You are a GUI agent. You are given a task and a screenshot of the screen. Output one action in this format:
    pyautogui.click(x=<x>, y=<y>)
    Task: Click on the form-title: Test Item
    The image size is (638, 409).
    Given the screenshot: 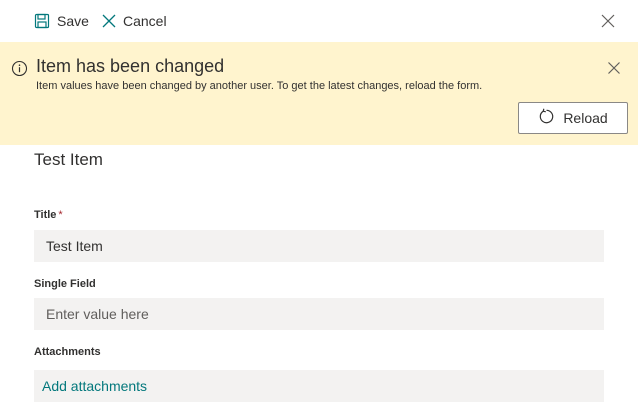 What is the action you would take?
    pyautogui.click(x=68, y=159)
    